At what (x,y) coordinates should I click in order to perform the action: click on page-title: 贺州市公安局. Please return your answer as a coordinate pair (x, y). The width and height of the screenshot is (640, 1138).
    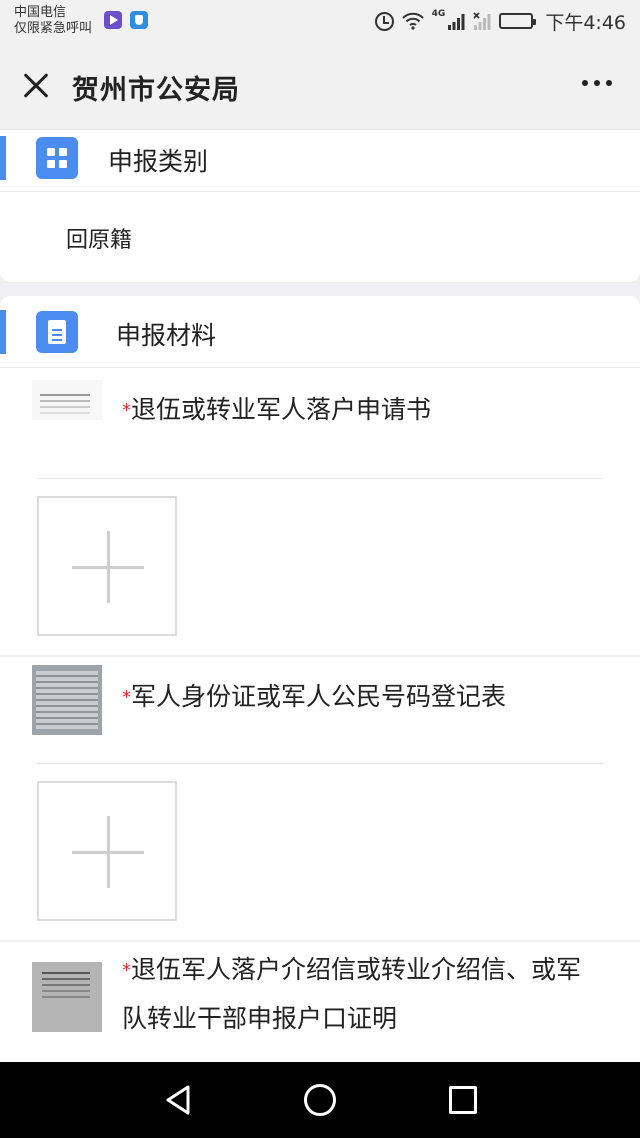
    Looking at the image, I should click on (156, 90).